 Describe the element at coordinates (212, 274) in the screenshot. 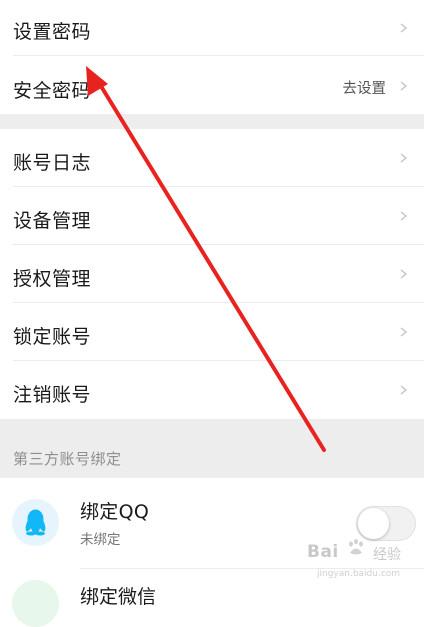

I see `row-authorization-management: 授权管理` at that location.